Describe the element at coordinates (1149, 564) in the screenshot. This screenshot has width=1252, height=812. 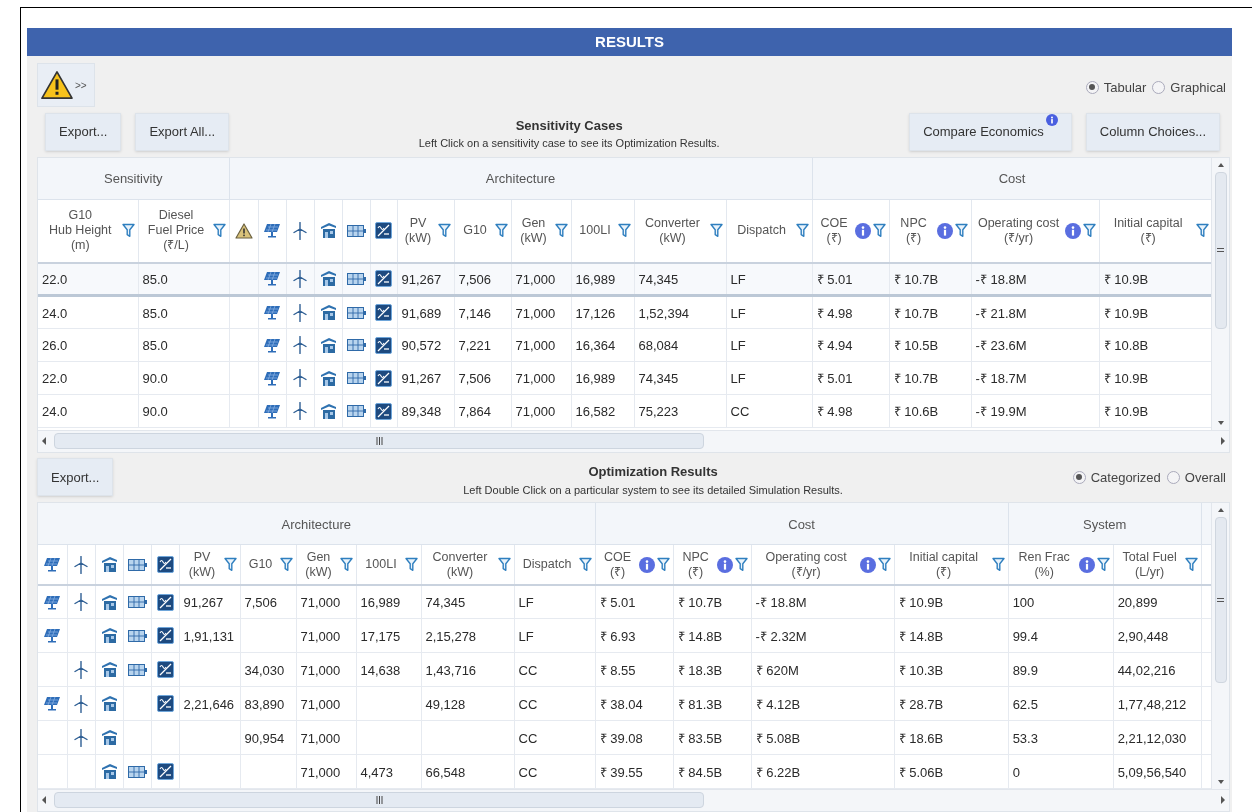
I see `column-header: Total Fuel (L/yr)` at that location.